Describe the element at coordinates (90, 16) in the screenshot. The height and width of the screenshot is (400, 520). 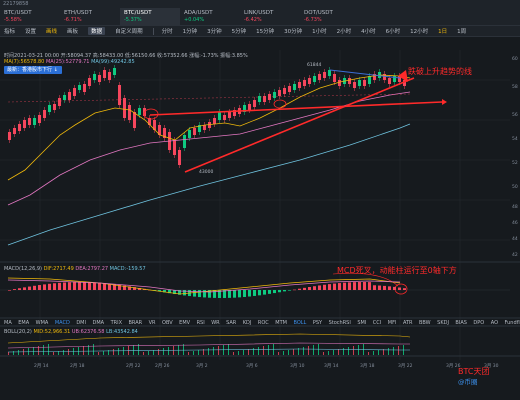
I see `tab-eth-usdt: ETH/USDT -6.71%` at that location.